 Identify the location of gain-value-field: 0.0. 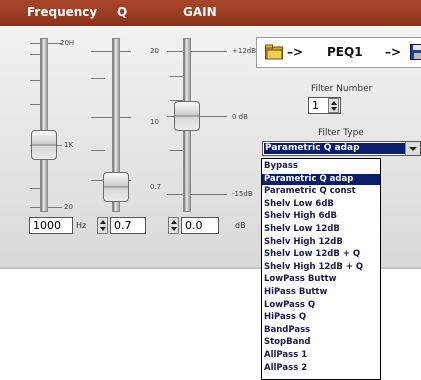
(200, 225).